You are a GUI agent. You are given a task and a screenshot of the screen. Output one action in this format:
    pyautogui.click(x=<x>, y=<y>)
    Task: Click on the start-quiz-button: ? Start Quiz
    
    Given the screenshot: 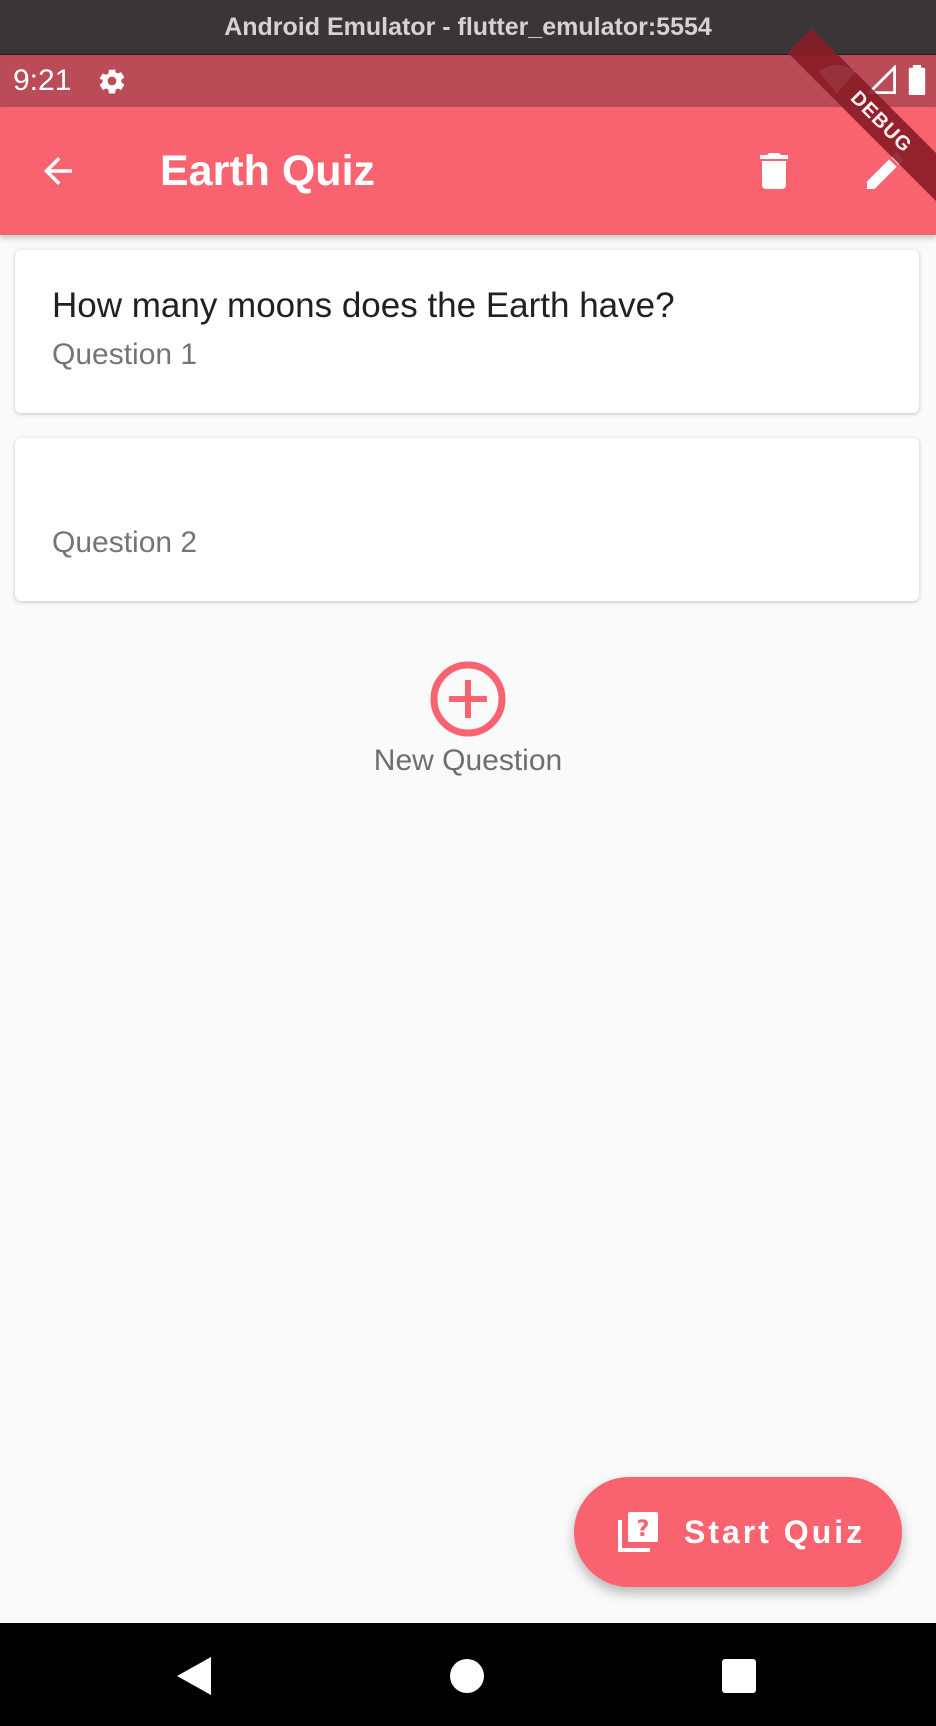 What is the action you would take?
    pyautogui.click(x=738, y=1532)
    